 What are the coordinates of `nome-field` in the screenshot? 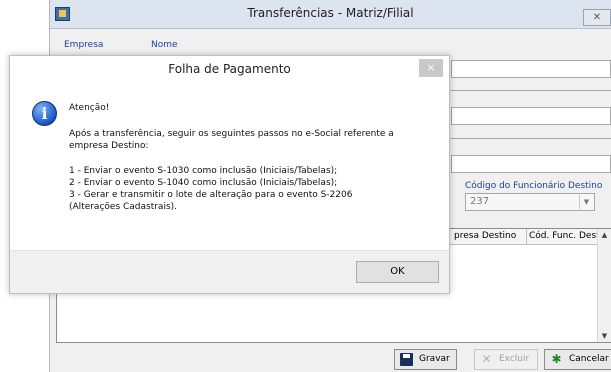 It's located at (531, 69).